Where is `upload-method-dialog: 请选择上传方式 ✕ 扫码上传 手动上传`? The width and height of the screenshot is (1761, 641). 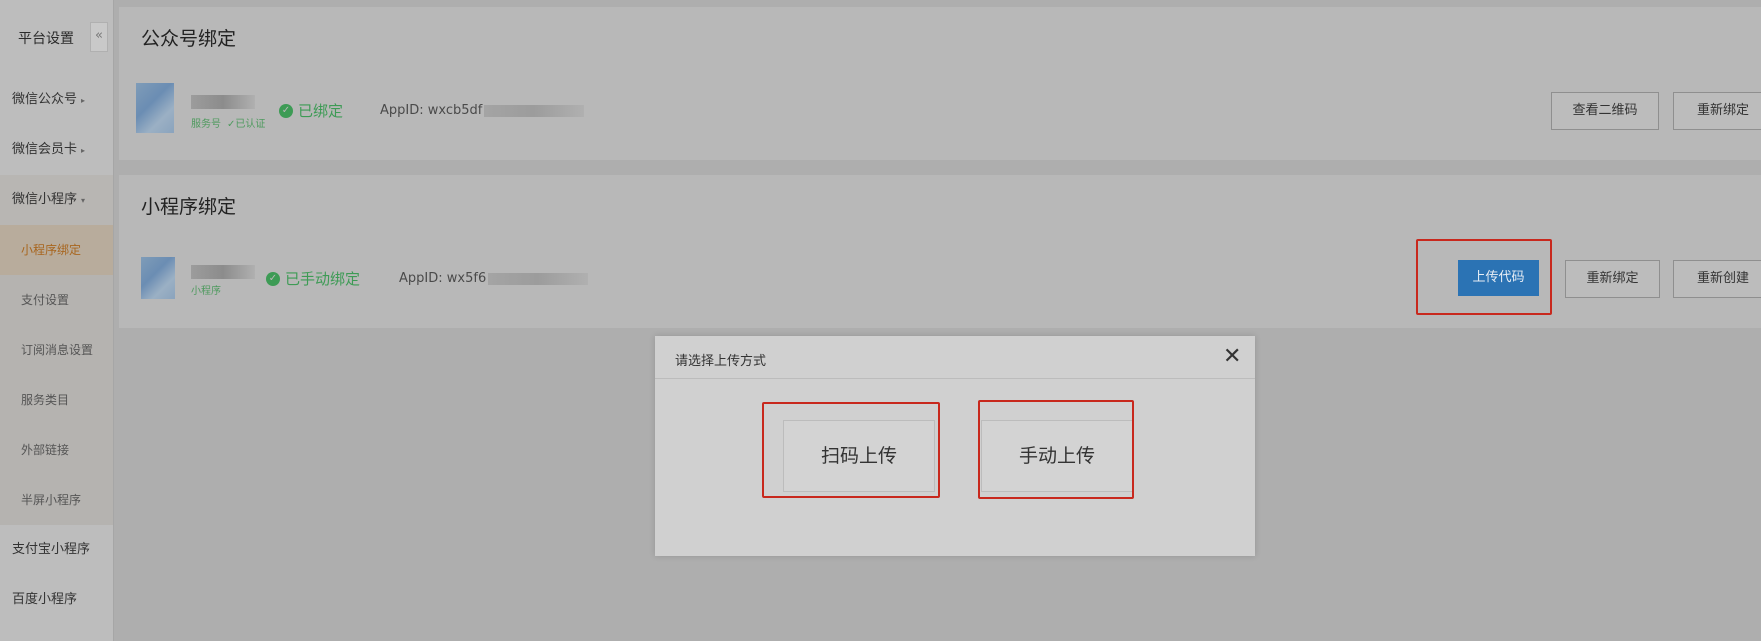
upload-method-dialog: 请选择上传方式 ✕ 扫码上传 手动上传 is located at coordinates (955, 446).